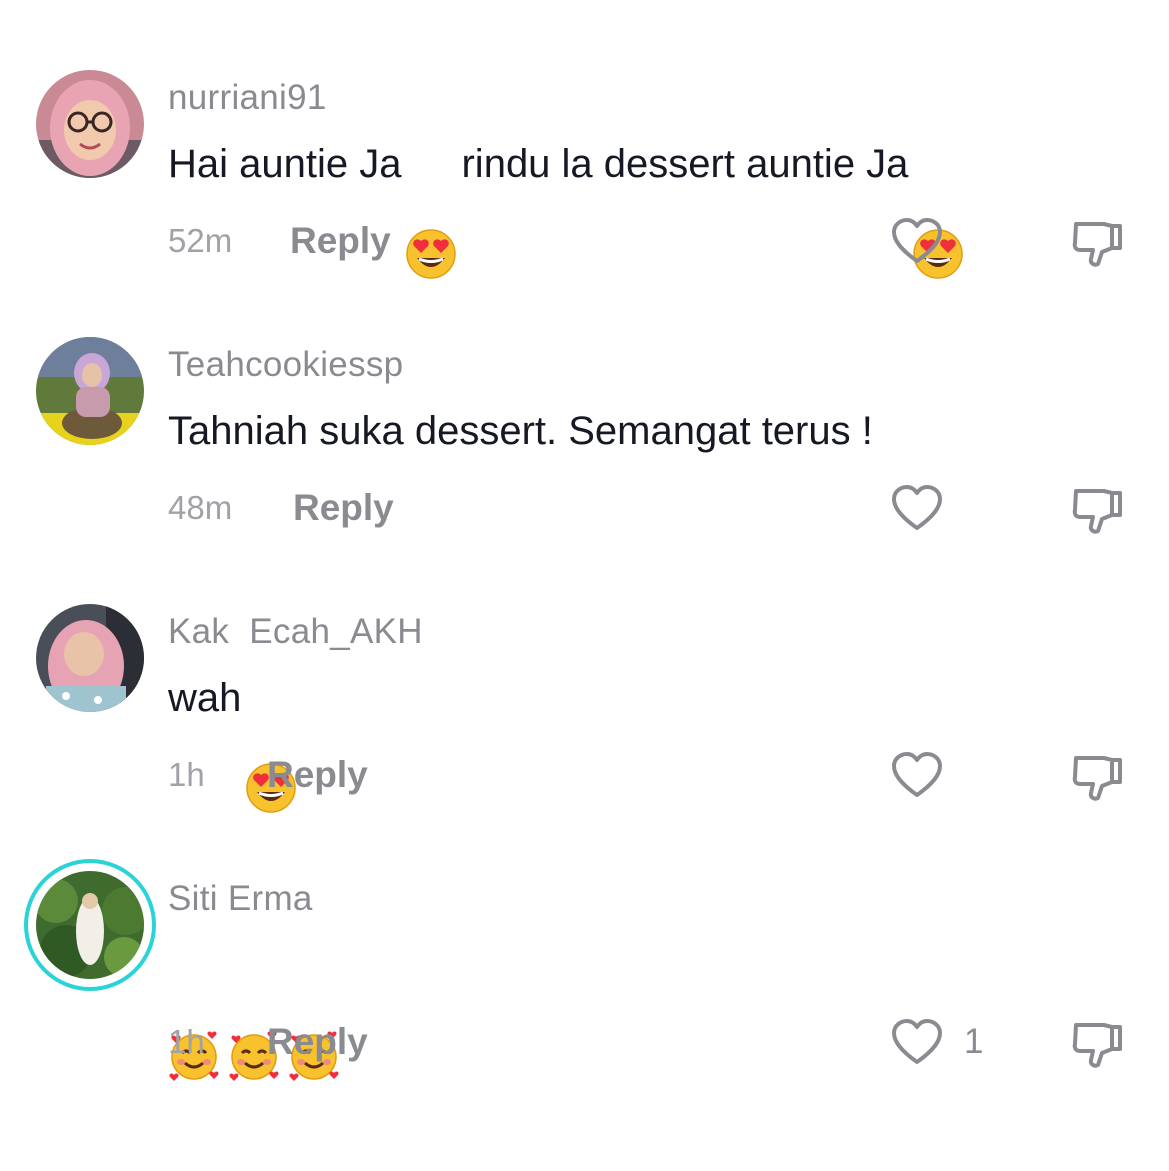  I want to click on comment-text-part: rindu la dessert auntie Ja, so click(685, 163).